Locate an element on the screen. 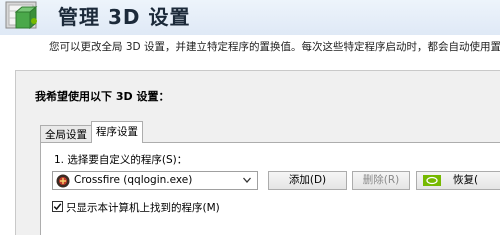 This screenshot has width=500, height=240. restore-button: 恢复( is located at coordinates (458, 180).